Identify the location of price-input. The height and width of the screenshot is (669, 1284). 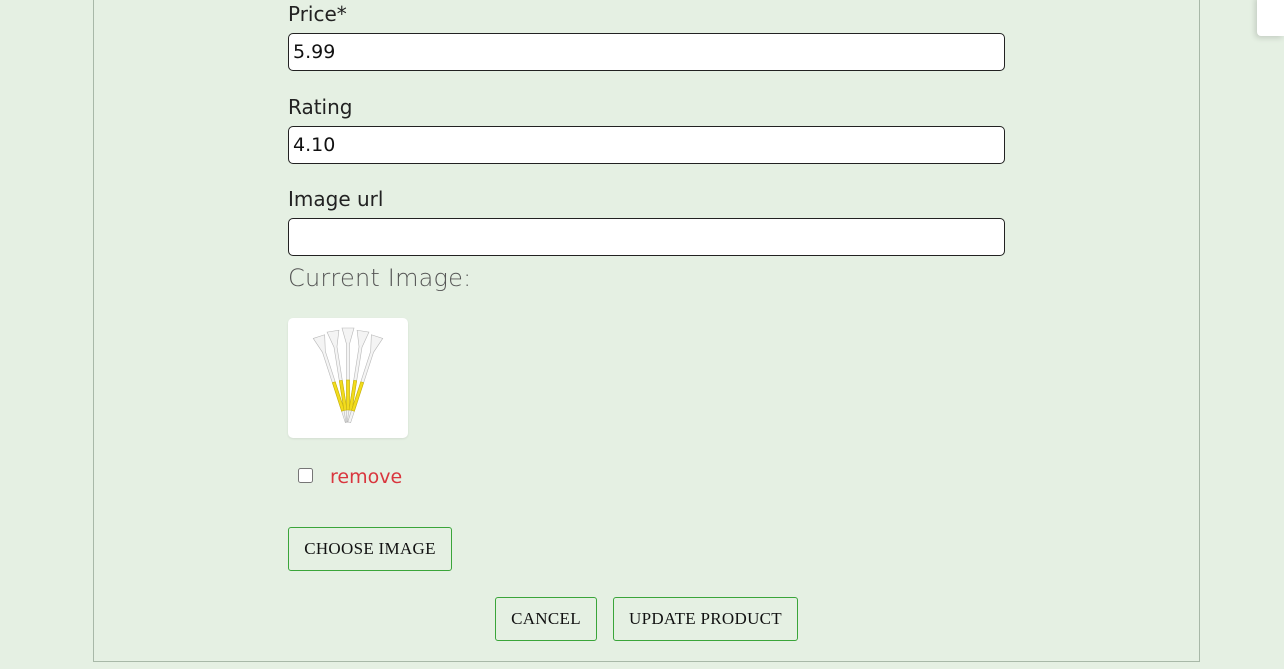
(646, 52).